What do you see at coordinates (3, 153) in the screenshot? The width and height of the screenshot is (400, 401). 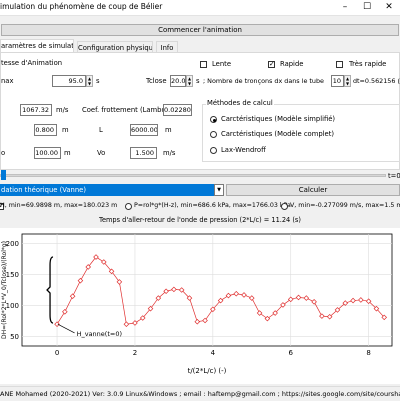 I see `head-label: o` at bounding box center [3, 153].